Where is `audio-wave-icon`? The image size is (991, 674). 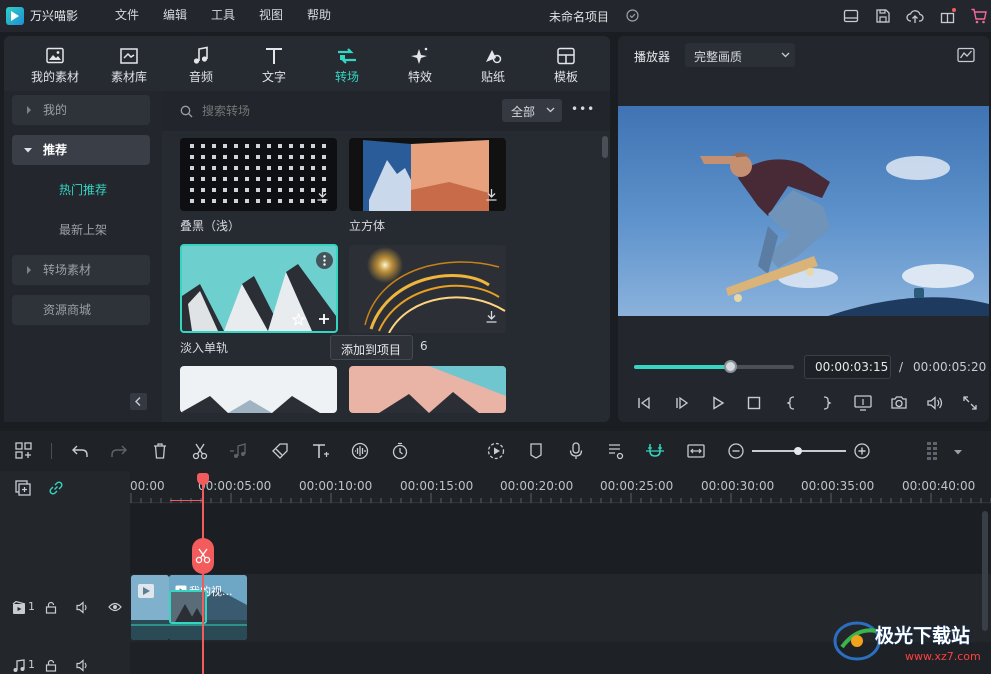
audio-wave-icon is located at coordinates (360, 451).